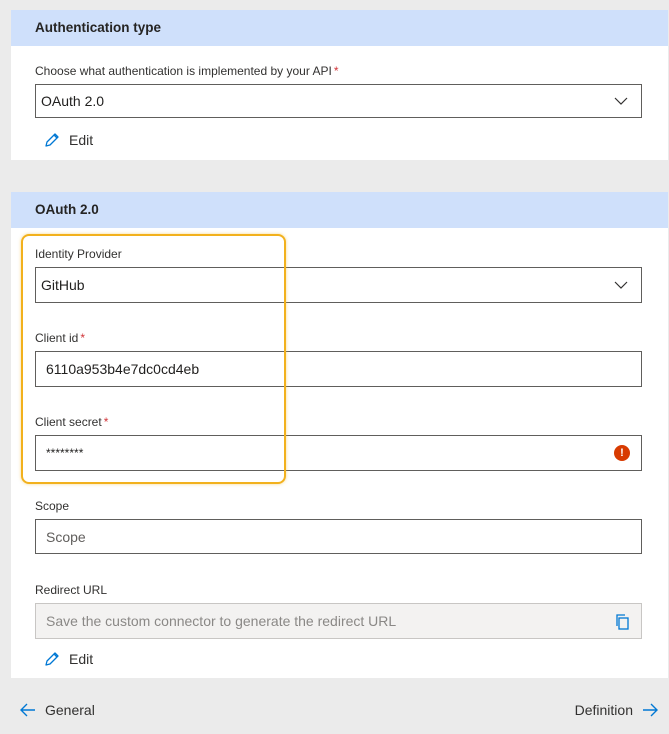 The image size is (669, 734). I want to click on next-definition-button: Definition, so click(617, 710).